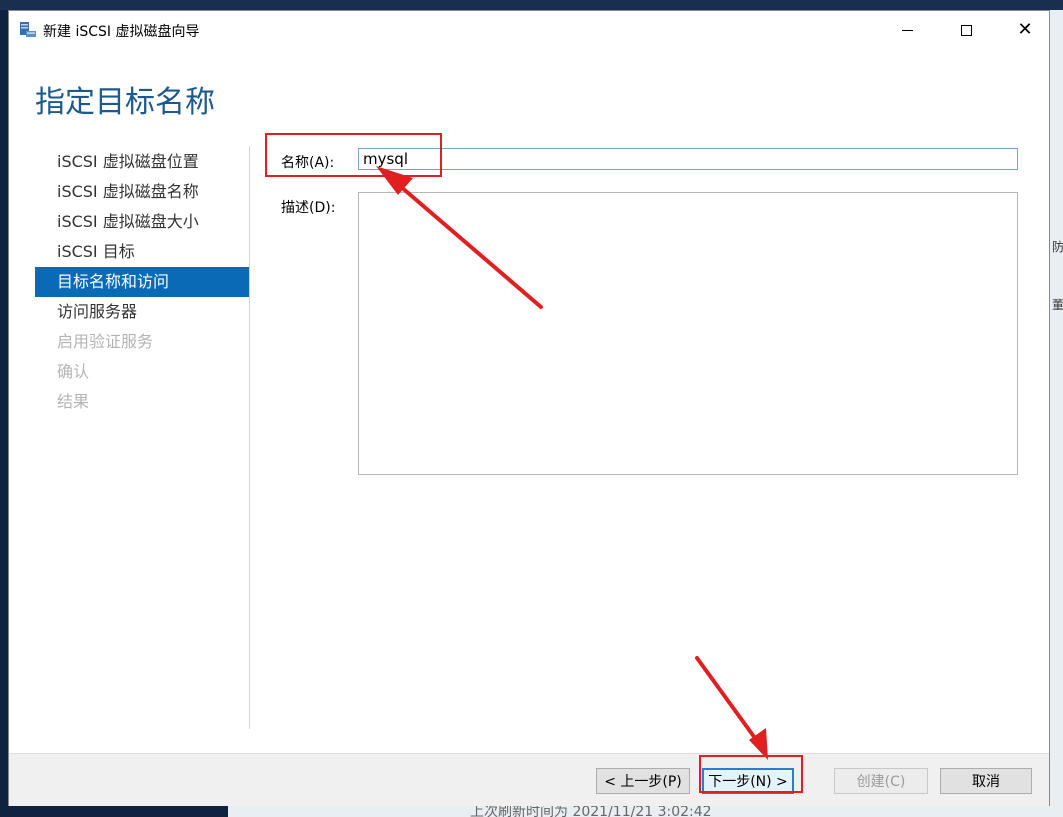 This screenshot has width=1063, height=817. I want to click on minimize-button, so click(907, 30).